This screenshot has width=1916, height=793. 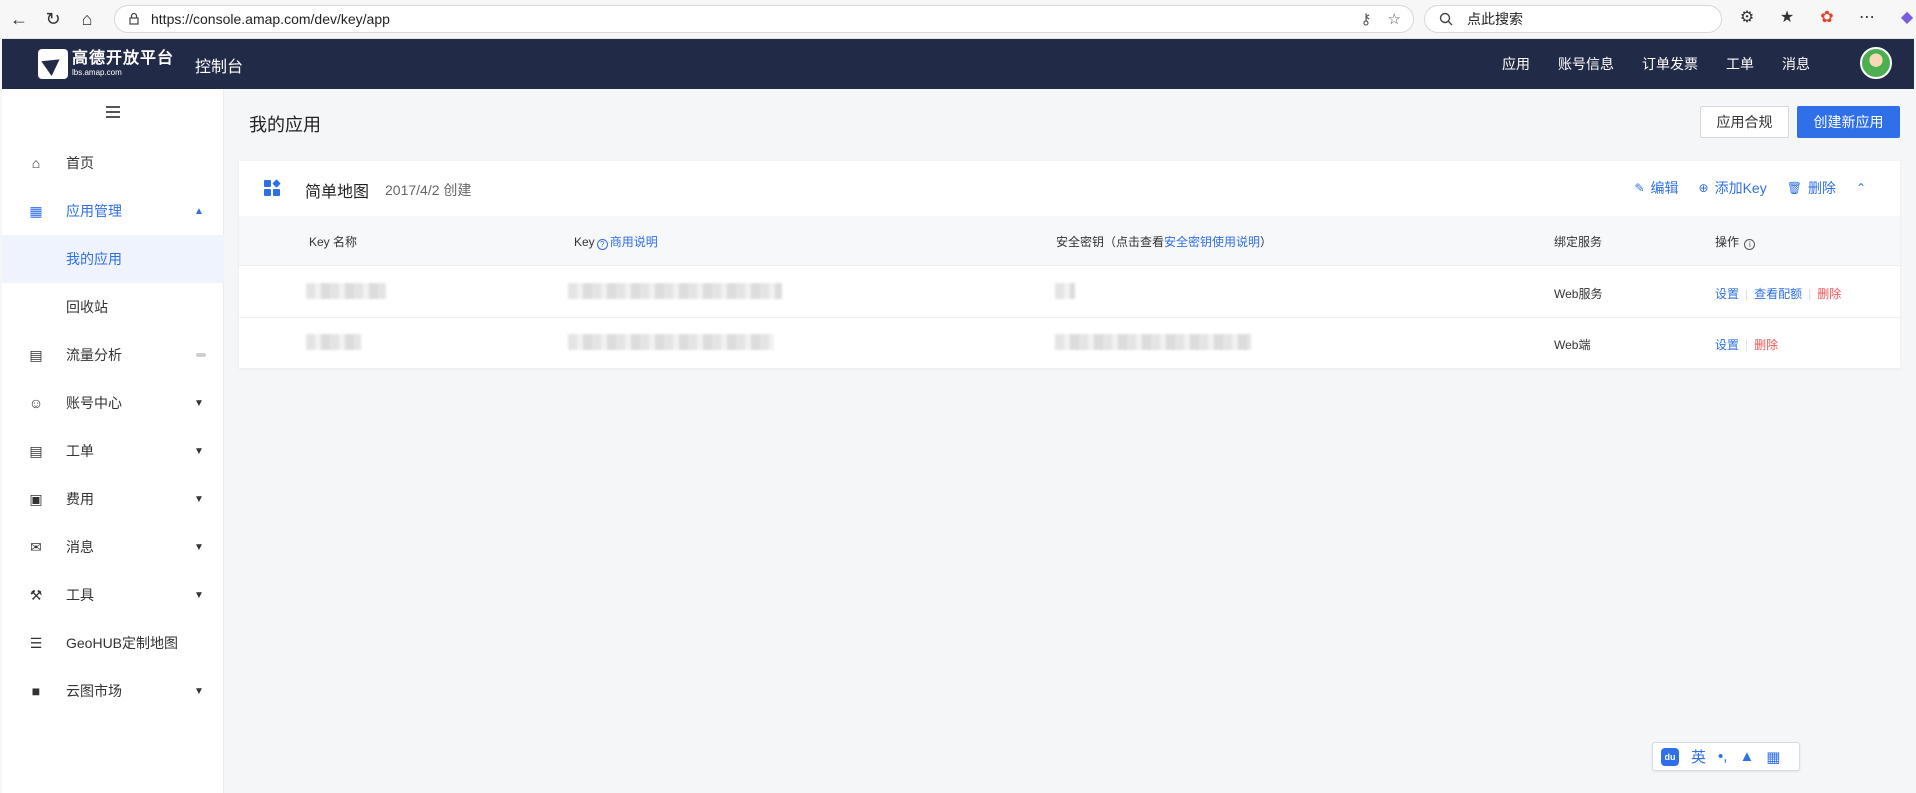 I want to click on help-icon: ?, so click(x=602, y=244).